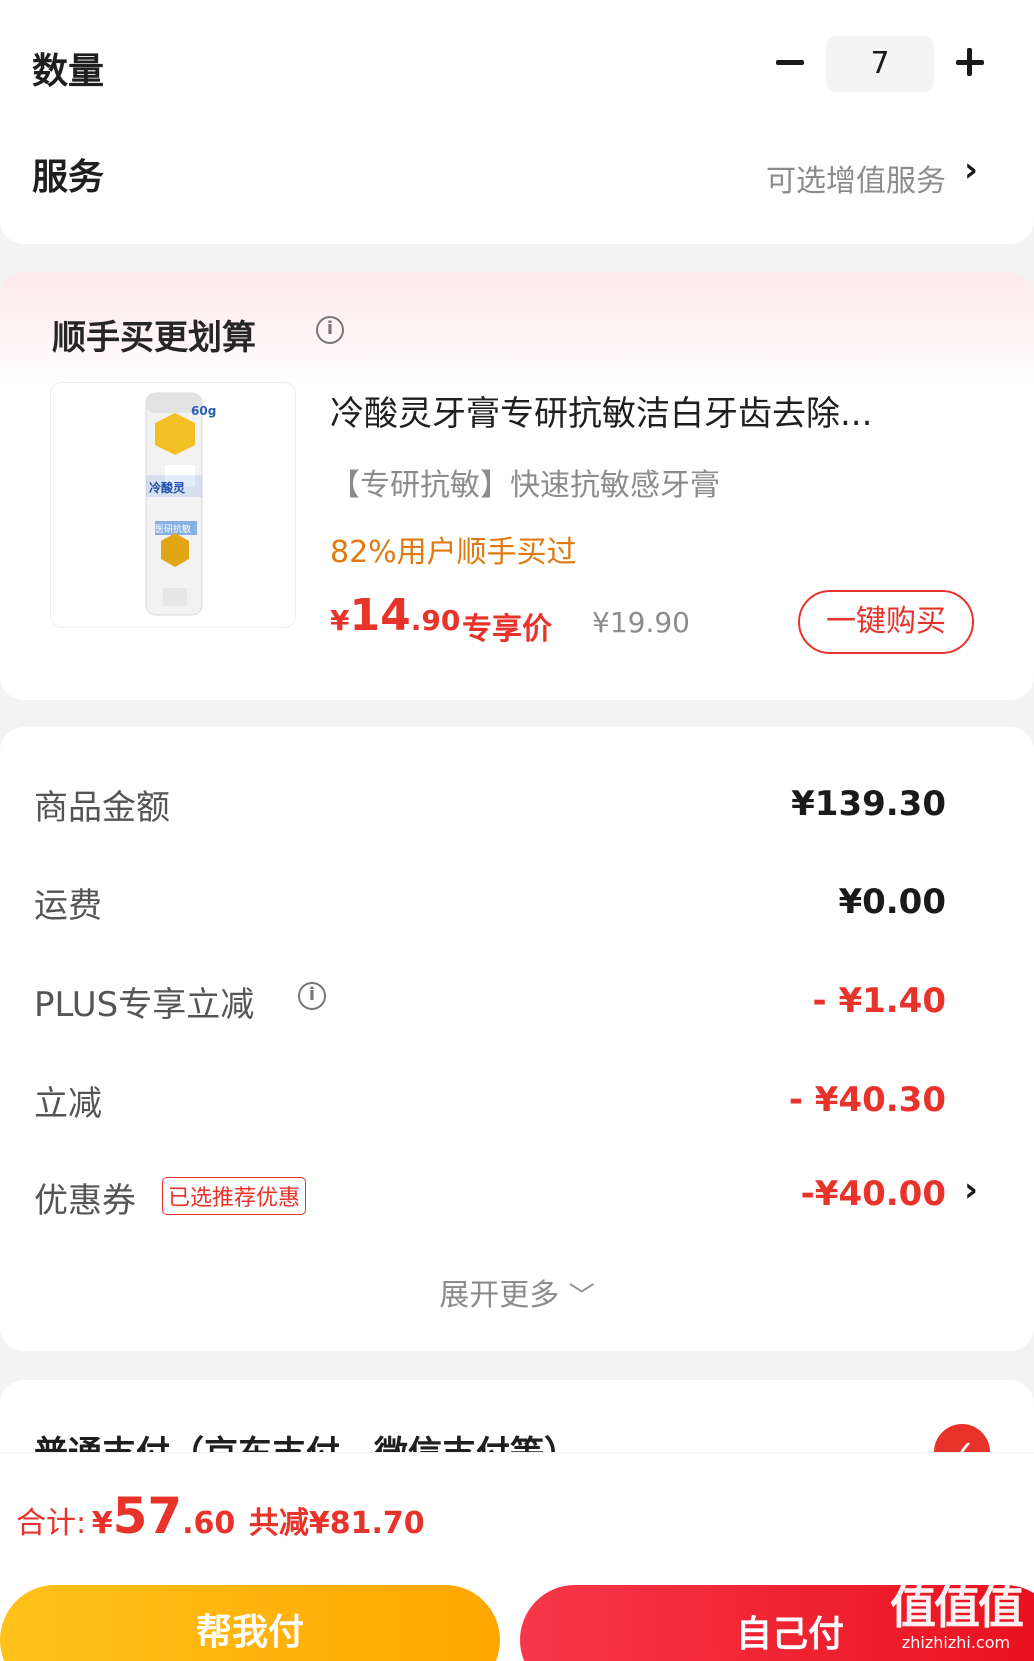  What do you see at coordinates (68, 906) in the screenshot?
I see `shipping-label: 运费` at bounding box center [68, 906].